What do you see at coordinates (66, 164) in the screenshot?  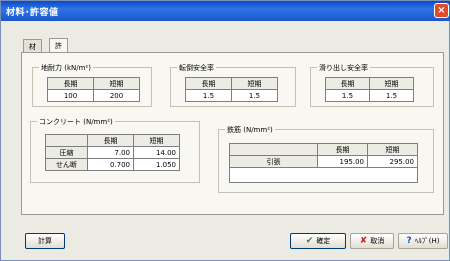 I see `row-header-shear: せん断` at bounding box center [66, 164].